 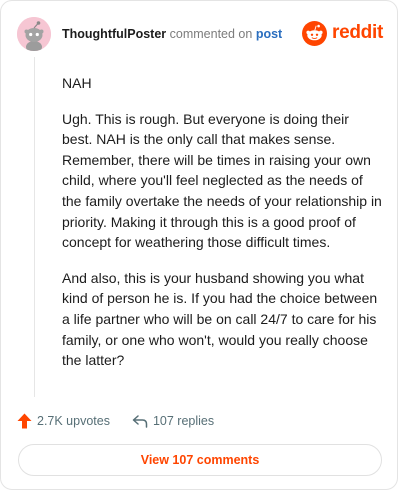 I want to click on comment-actions: 2.7K upvotes 107 replies, so click(x=126, y=421).